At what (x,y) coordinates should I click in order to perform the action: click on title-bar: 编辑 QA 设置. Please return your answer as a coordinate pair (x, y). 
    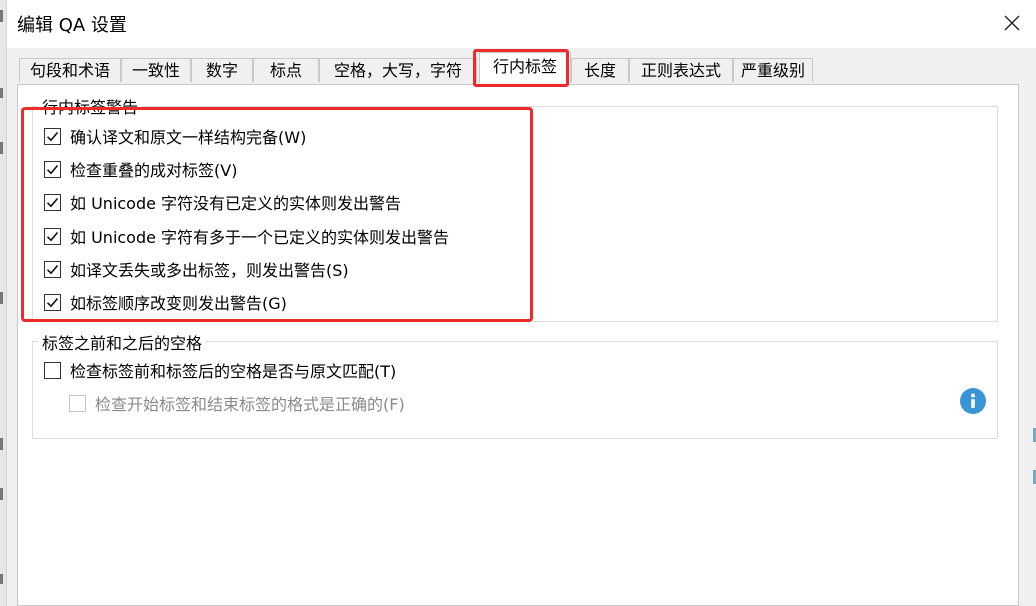
    Looking at the image, I should click on (521, 24).